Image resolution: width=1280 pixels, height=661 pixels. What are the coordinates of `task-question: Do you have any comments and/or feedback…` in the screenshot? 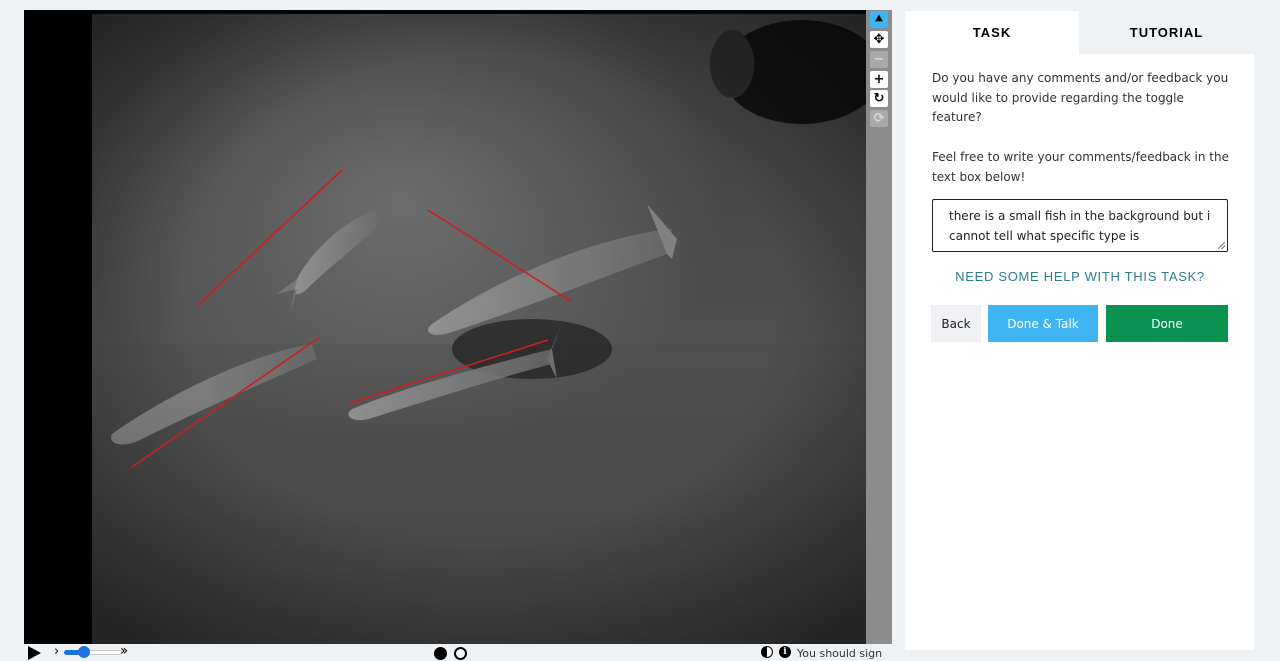 It's located at (1080, 97).